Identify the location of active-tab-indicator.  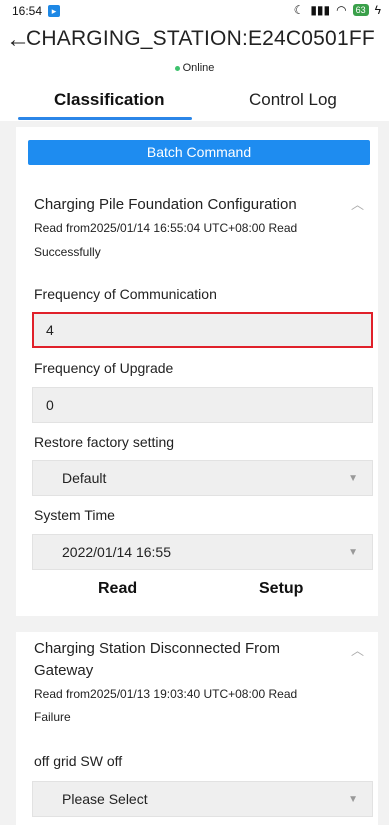
(105, 118).